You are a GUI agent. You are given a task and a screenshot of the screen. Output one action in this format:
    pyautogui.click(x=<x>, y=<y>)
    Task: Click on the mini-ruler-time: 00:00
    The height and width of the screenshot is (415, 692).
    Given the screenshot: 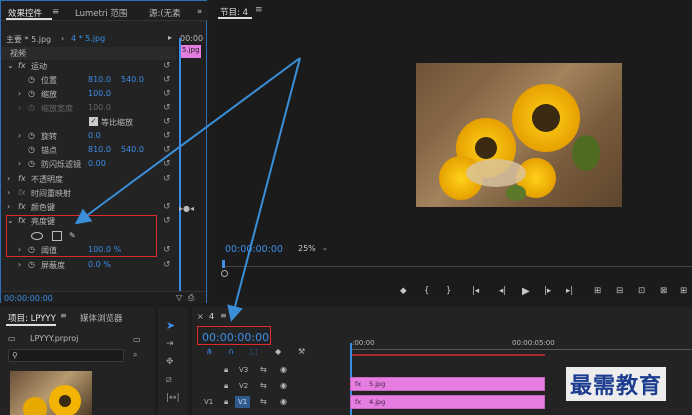 What is the action you would take?
    pyautogui.click(x=192, y=38)
    